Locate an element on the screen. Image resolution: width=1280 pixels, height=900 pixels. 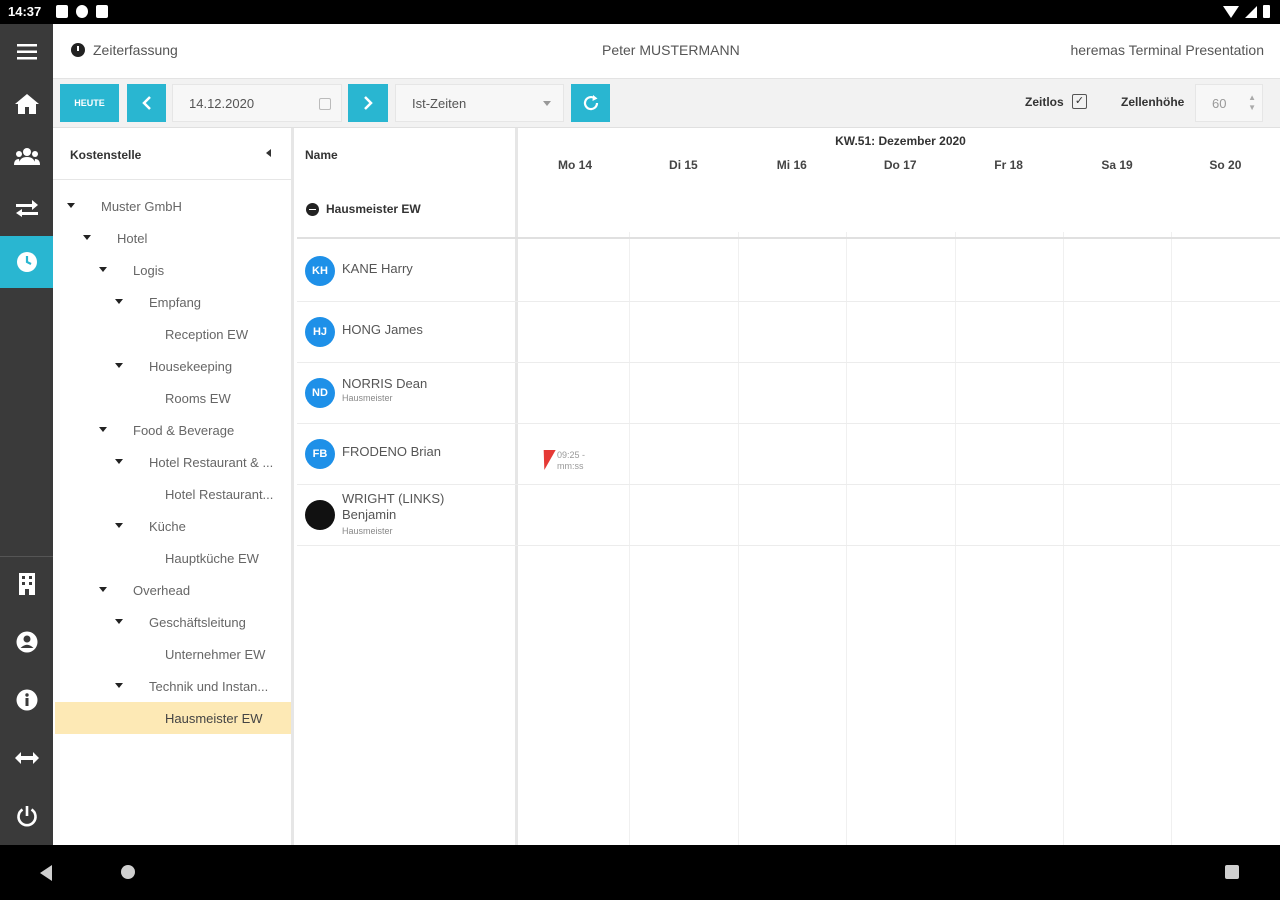
tree-node: Logis is located at coordinates (172, 270).